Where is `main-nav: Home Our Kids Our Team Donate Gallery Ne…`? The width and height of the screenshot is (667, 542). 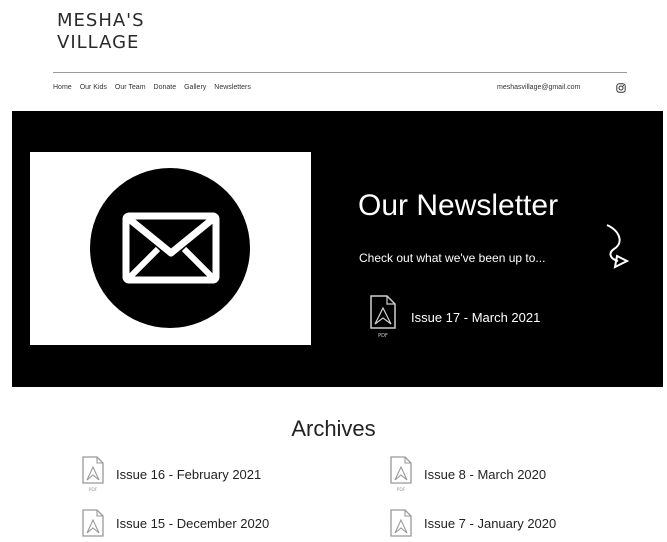
main-nav: Home Our Kids Our Team Donate Gallery Ne… is located at coordinates (152, 87).